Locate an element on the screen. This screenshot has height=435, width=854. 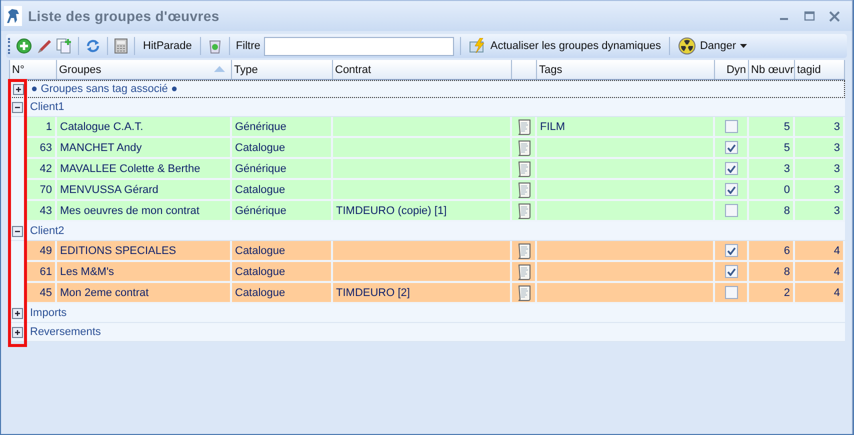
table-cell: 4 is located at coordinates (820, 293).